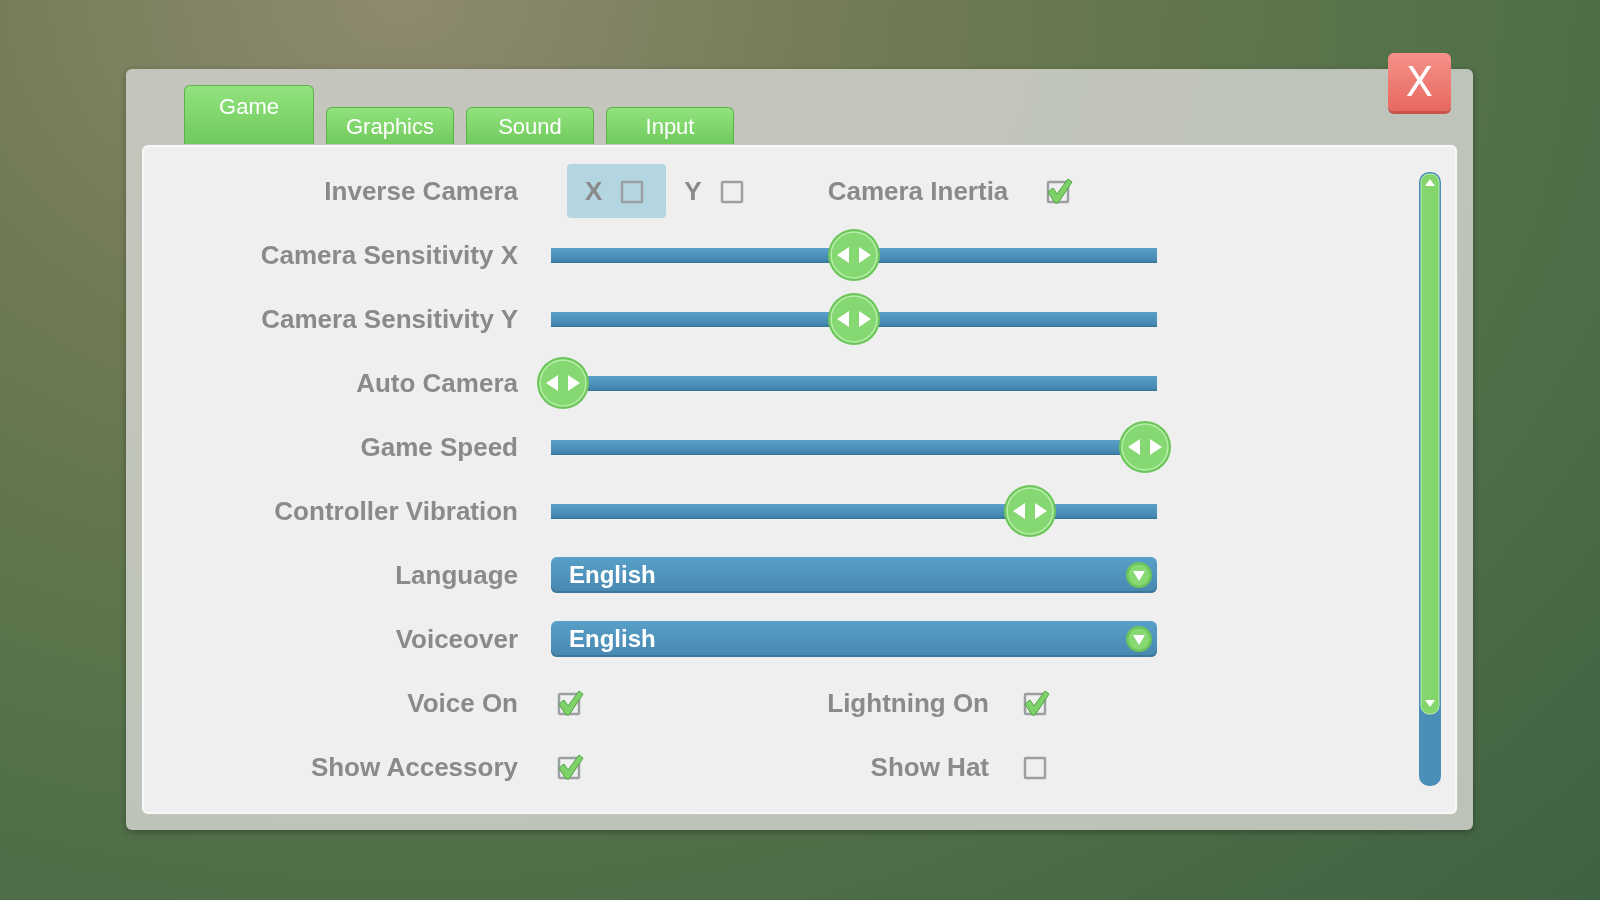  Describe the element at coordinates (389, 255) in the screenshot. I see `setting-label: Camera Sensitivity X` at that location.